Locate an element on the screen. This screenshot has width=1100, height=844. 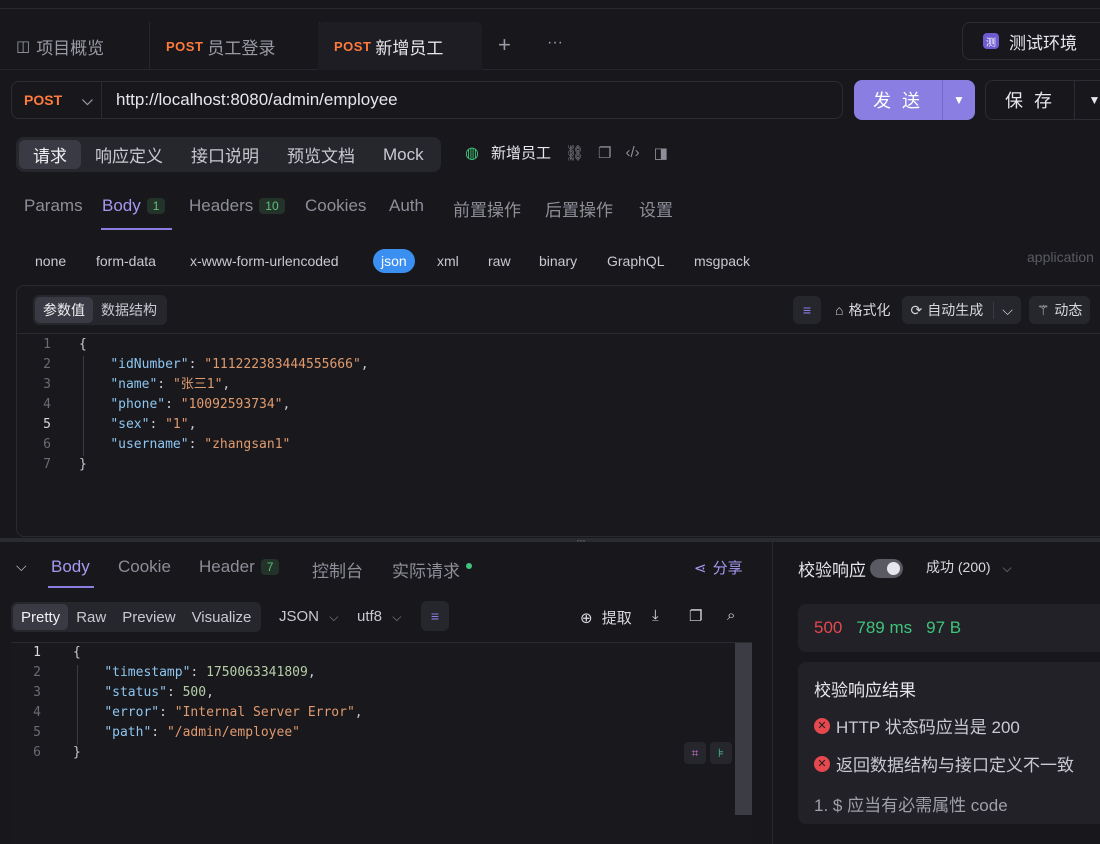
tab-data-schema: 数据结构 is located at coordinates (129, 310).